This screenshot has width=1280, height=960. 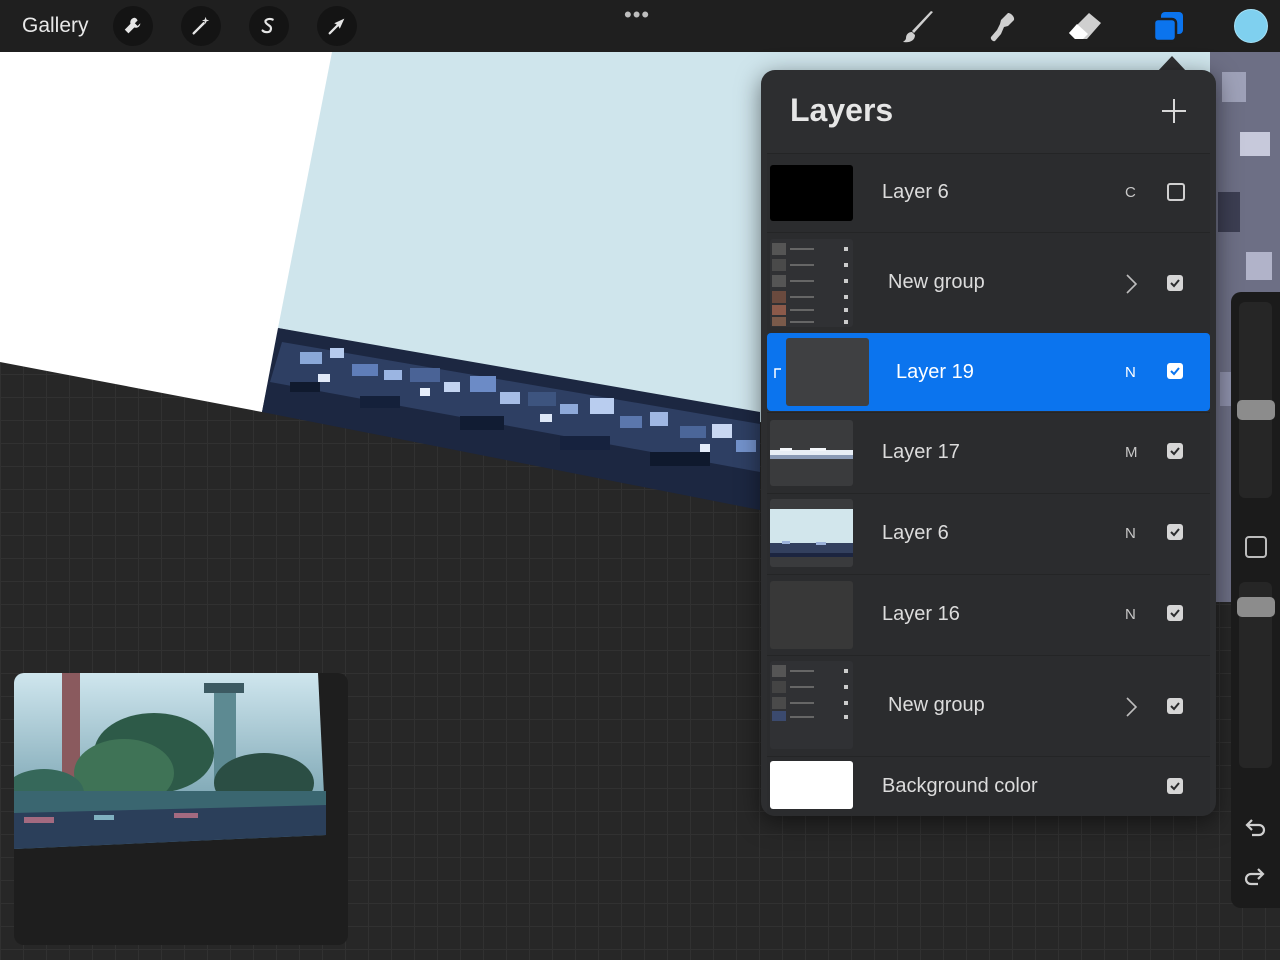 I want to click on reference-image, so click(x=170, y=761).